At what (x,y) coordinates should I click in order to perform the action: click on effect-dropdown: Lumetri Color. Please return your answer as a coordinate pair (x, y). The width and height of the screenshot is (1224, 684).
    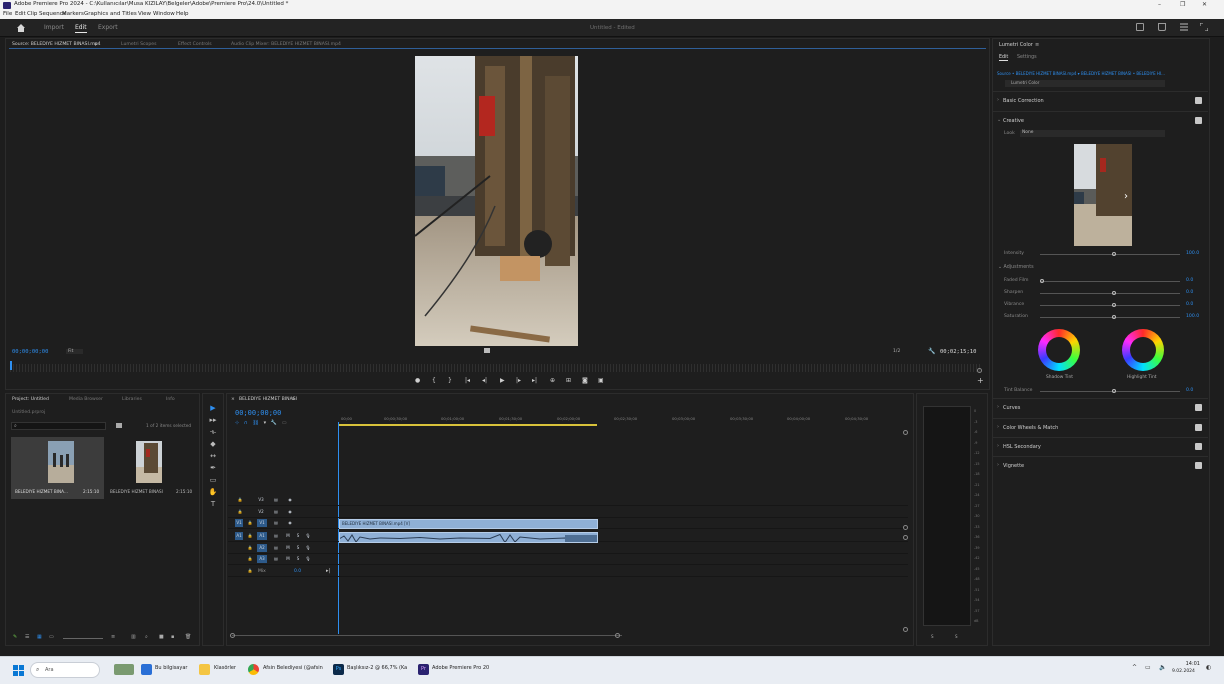
    Looking at the image, I should click on (1085, 83).